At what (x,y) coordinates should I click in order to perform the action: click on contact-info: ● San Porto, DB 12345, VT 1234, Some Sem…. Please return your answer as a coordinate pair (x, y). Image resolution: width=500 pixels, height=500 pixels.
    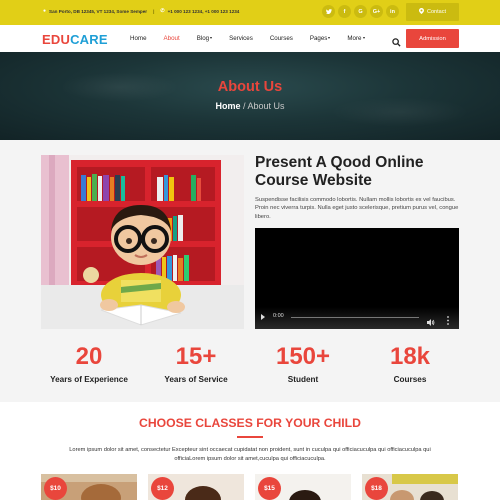
    Looking at the image, I should click on (141, 11).